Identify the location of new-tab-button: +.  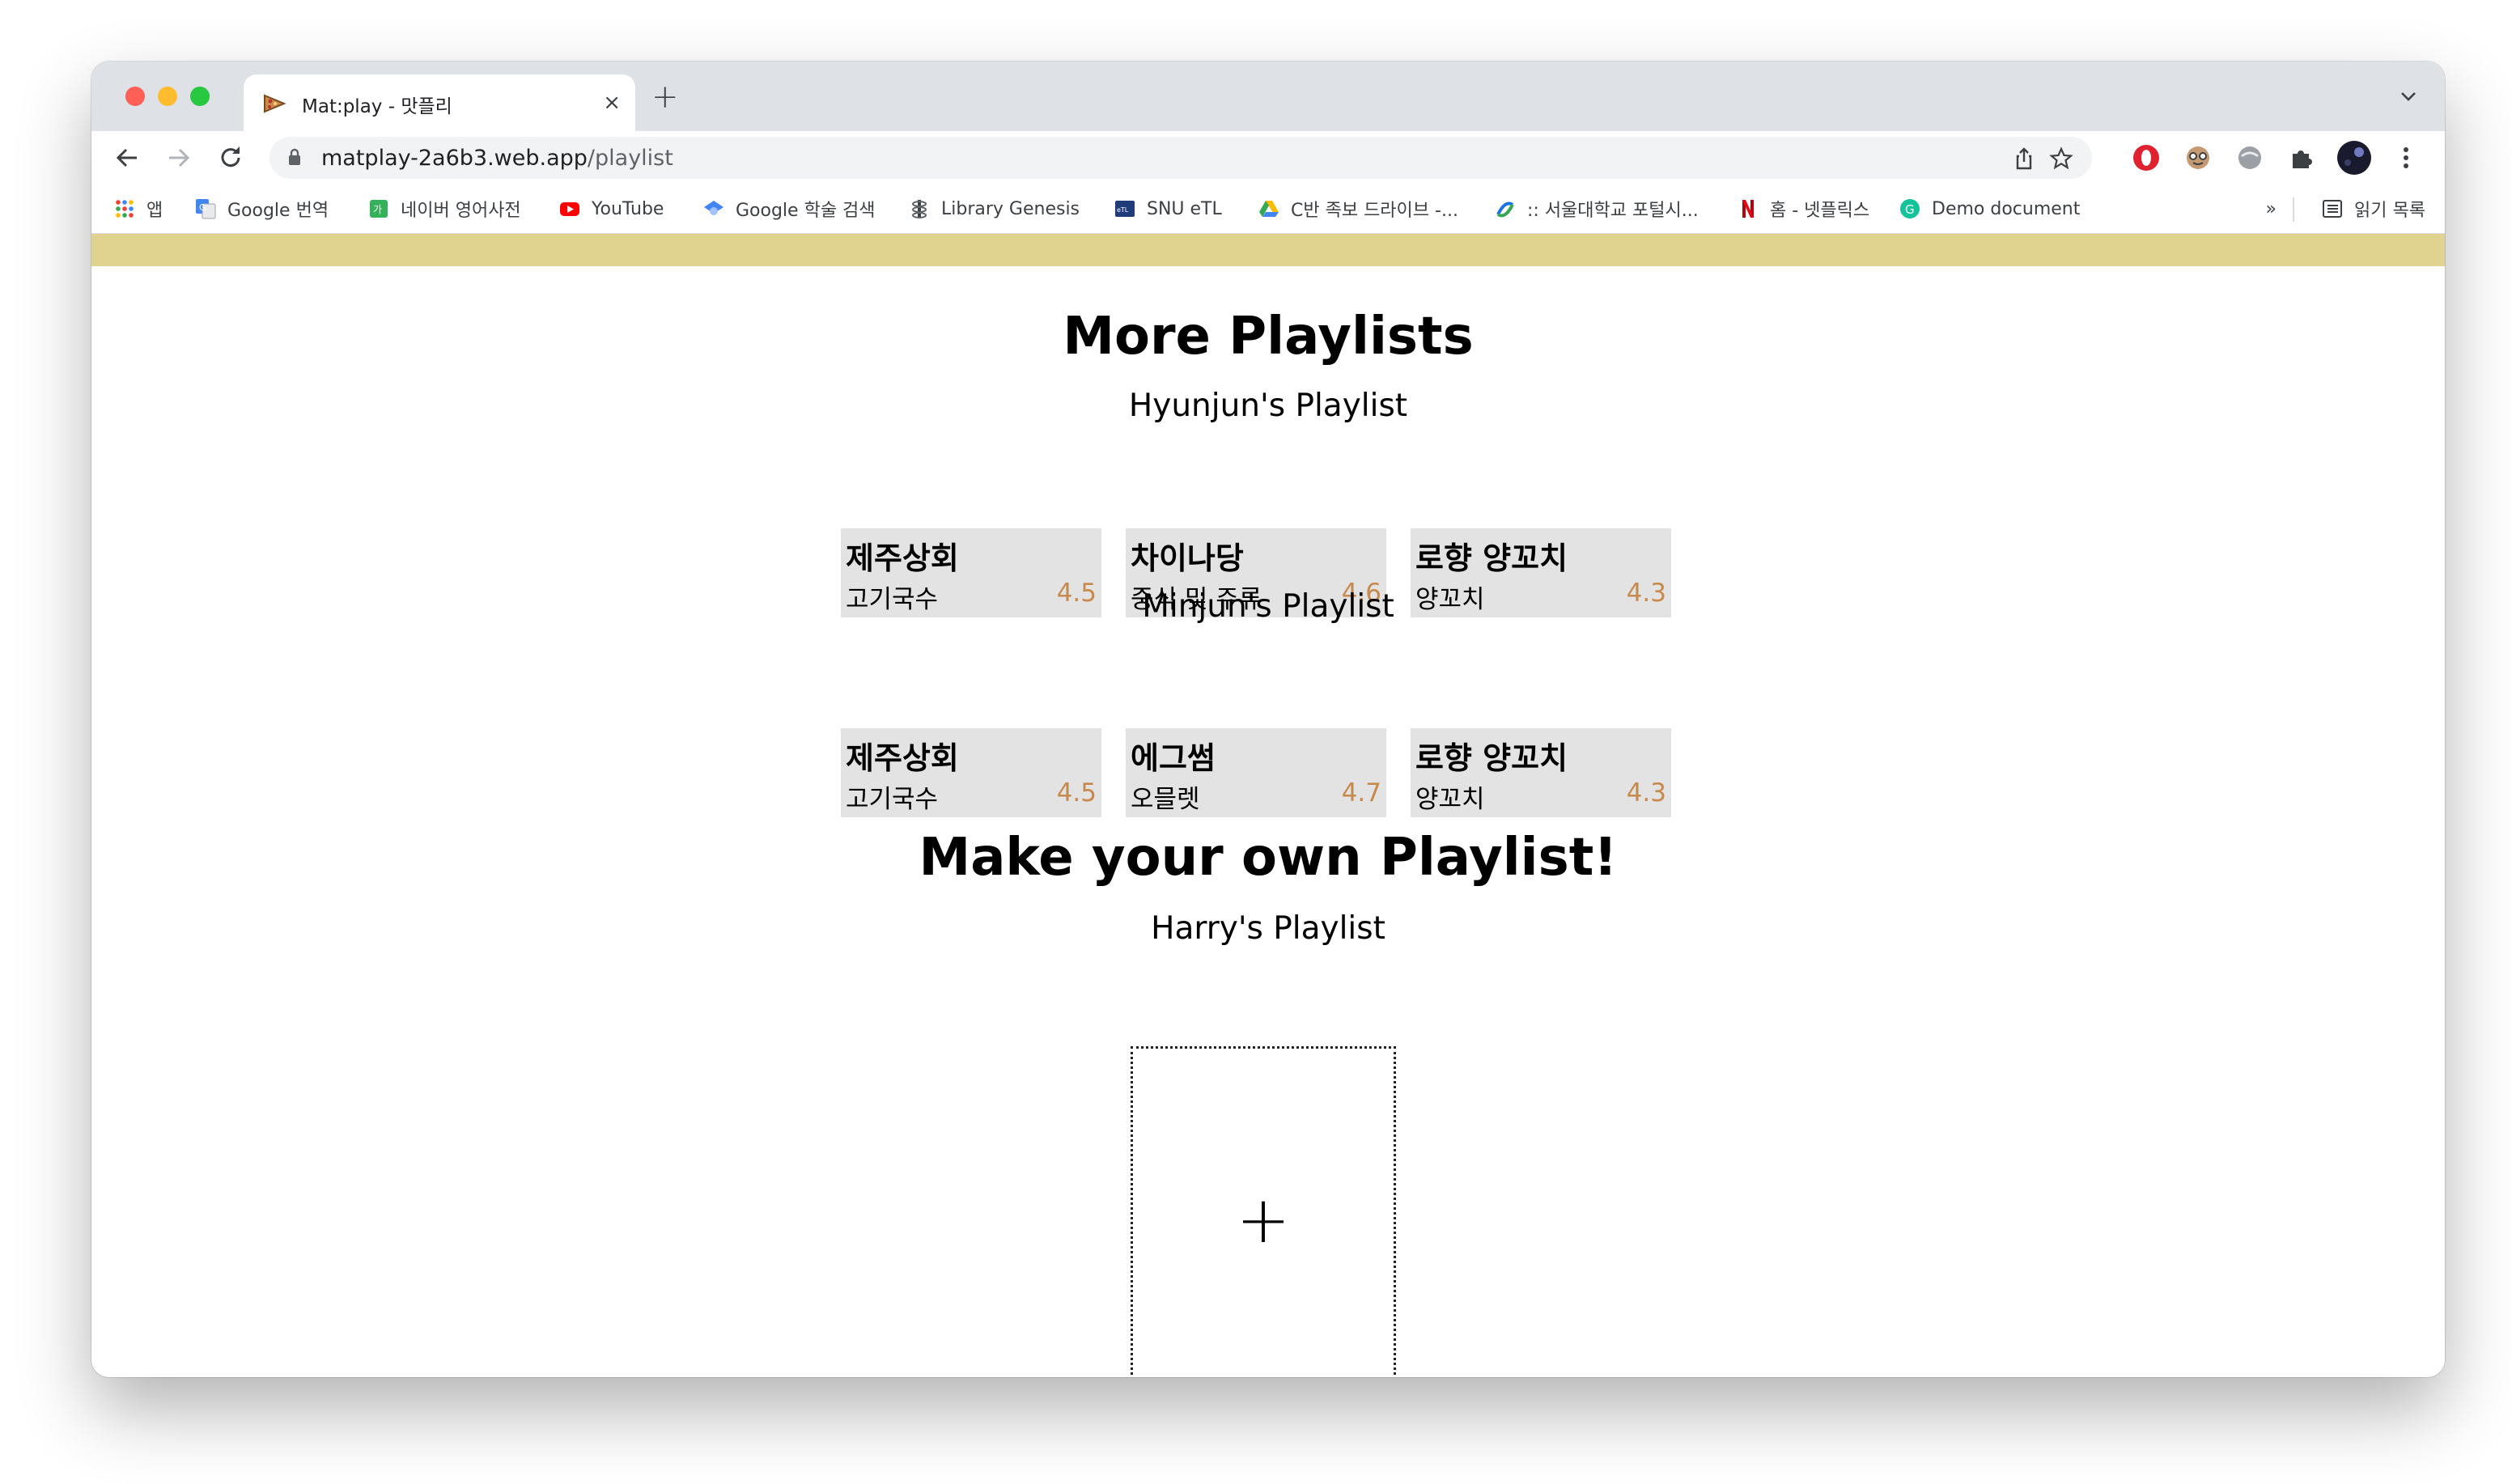
(665, 97).